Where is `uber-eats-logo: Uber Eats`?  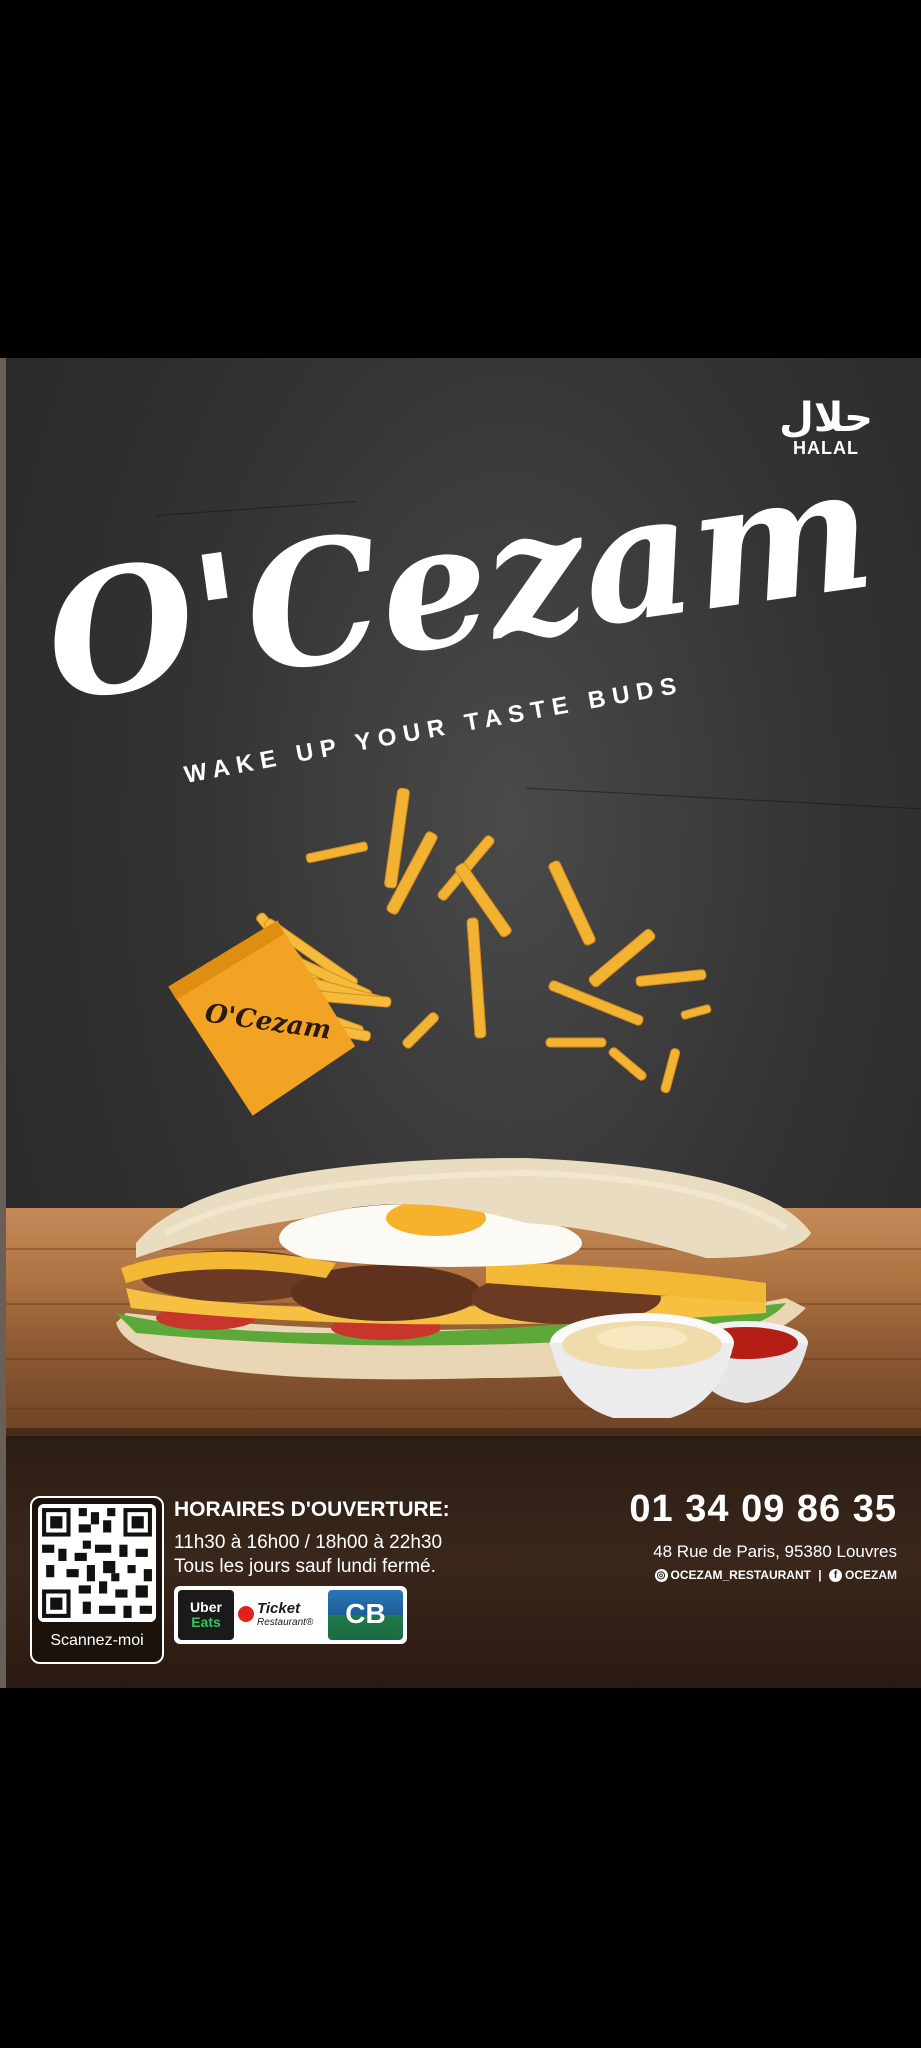
uber-eats-logo: Uber Eats is located at coordinates (206, 1615).